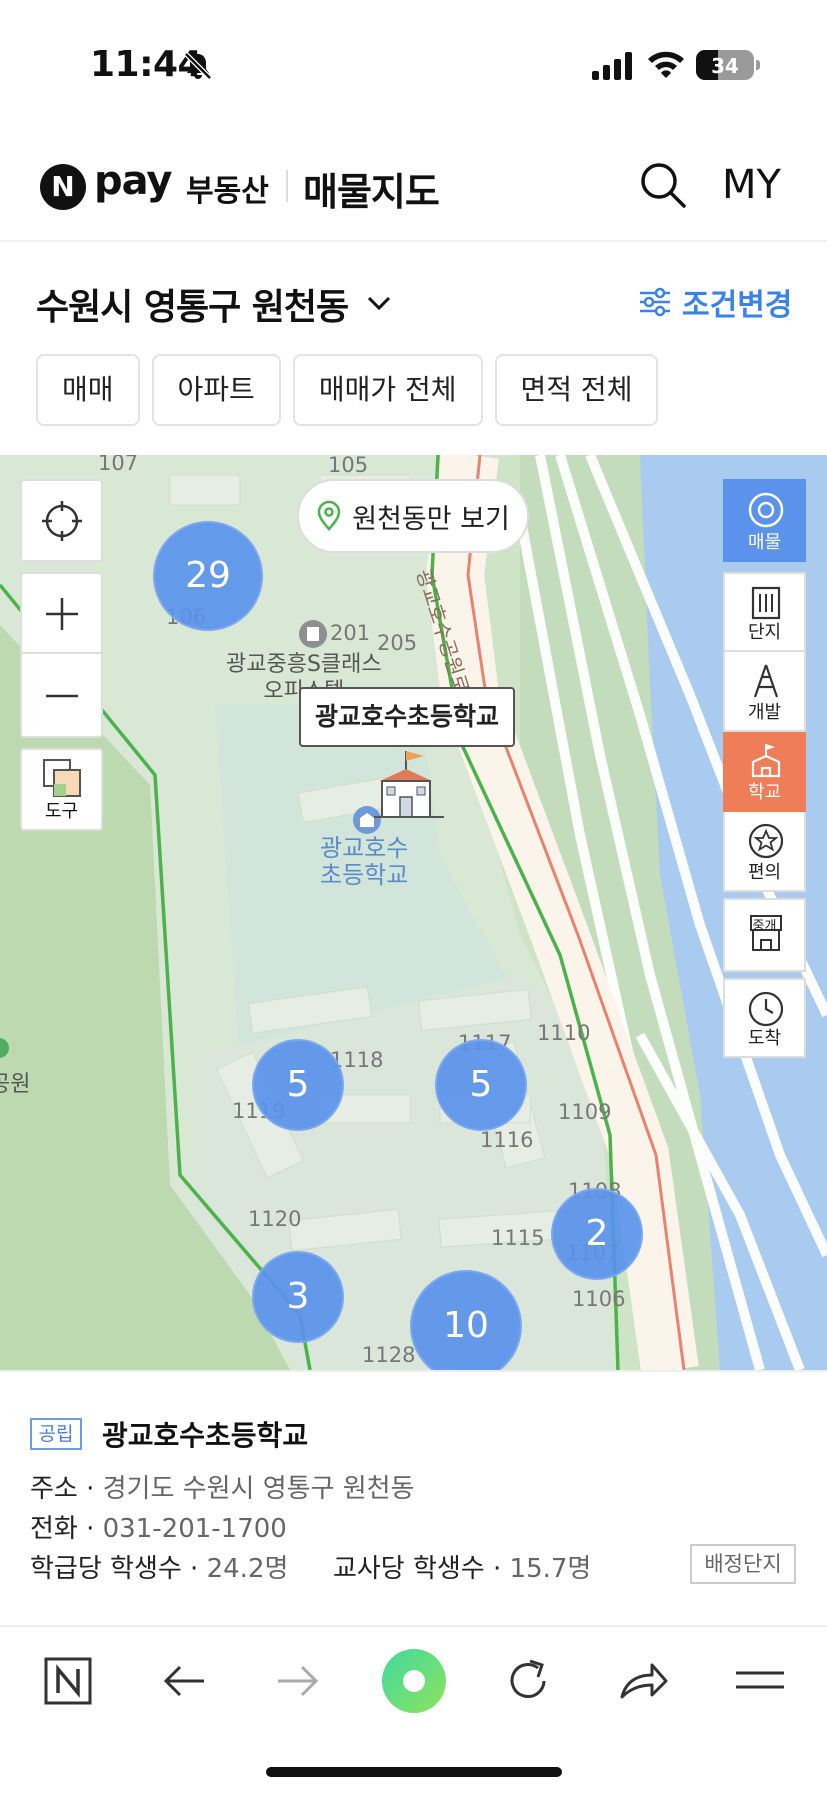 Image resolution: width=827 pixels, height=1798 pixels. Describe the element at coordinates (62, 778) in the screenshot. I see `tools-icon` at that location.